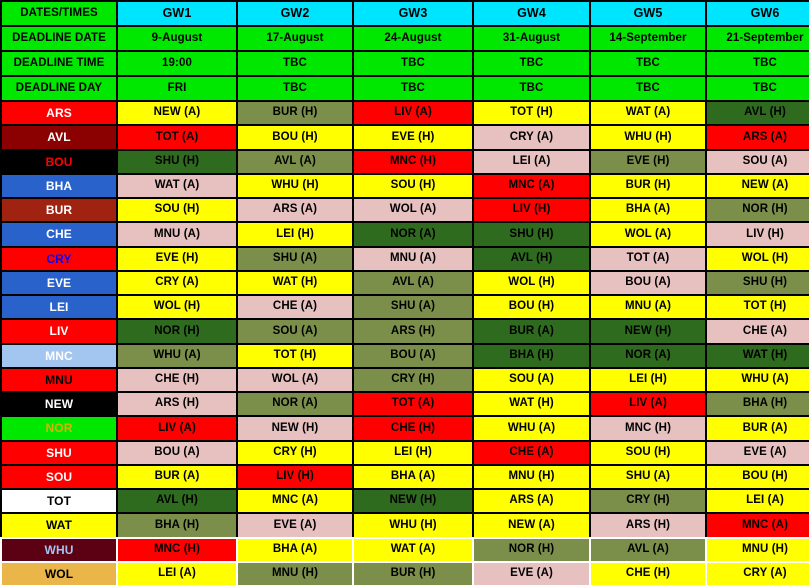  Describe the element at coordinates (648, 525) in the screenshot. I see `fixture-wat-gw5: ARS (H)` at that location.